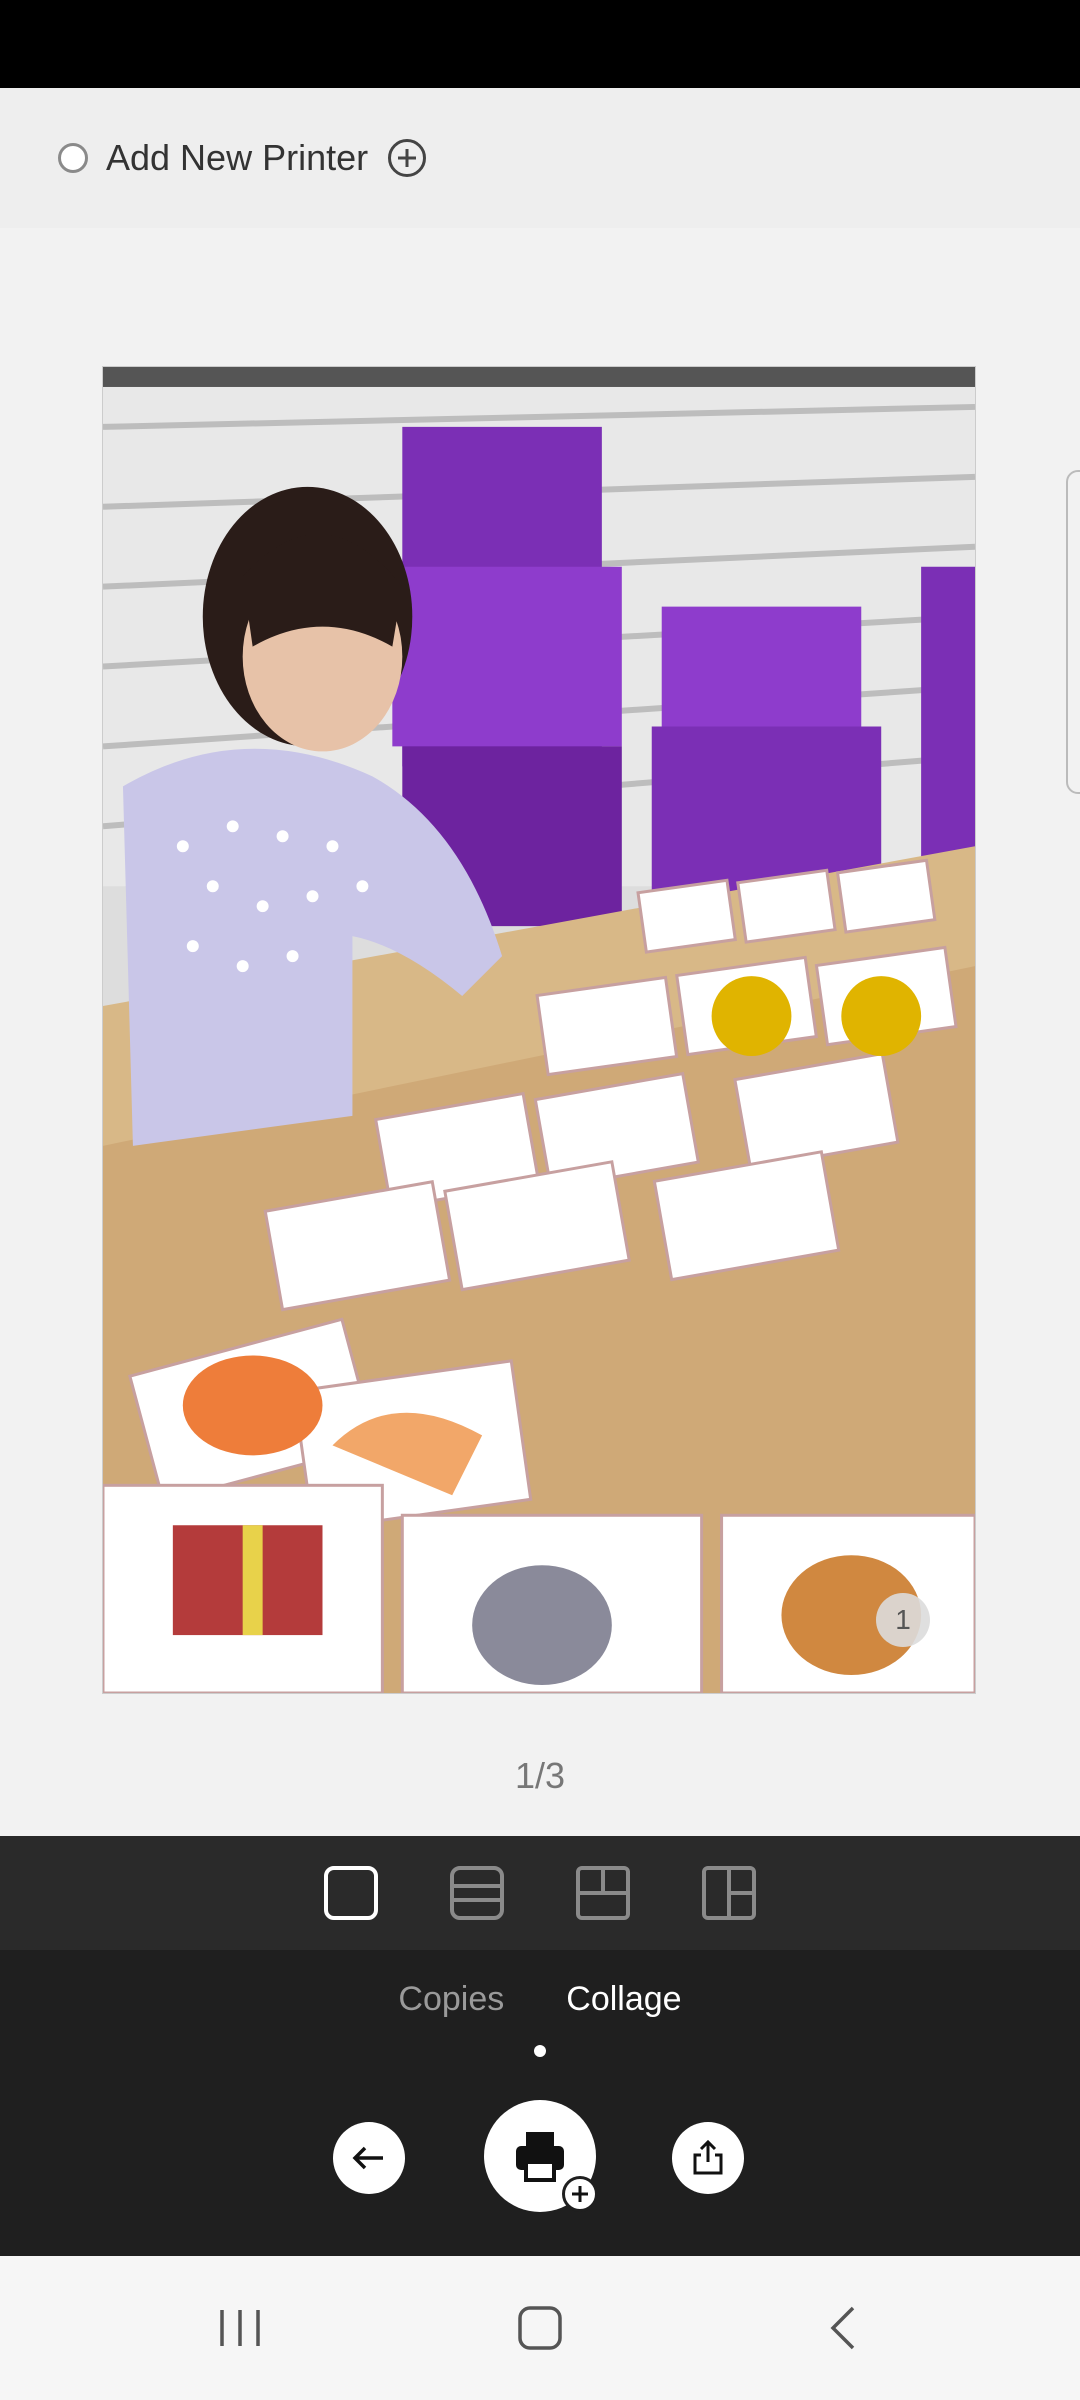 This screenshot has width=1080, height=2400. Describe the element at coordinates (73, 158) in the screenshot. I see `printer-radio` at that location.